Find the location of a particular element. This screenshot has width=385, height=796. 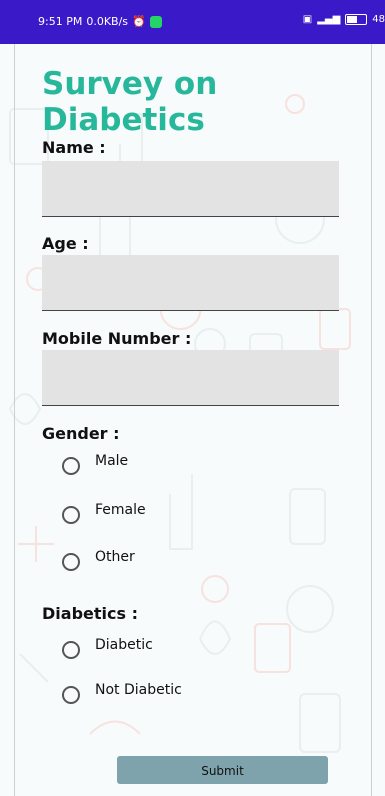

battery-percent: 48 is located at coordinates (378, 19).